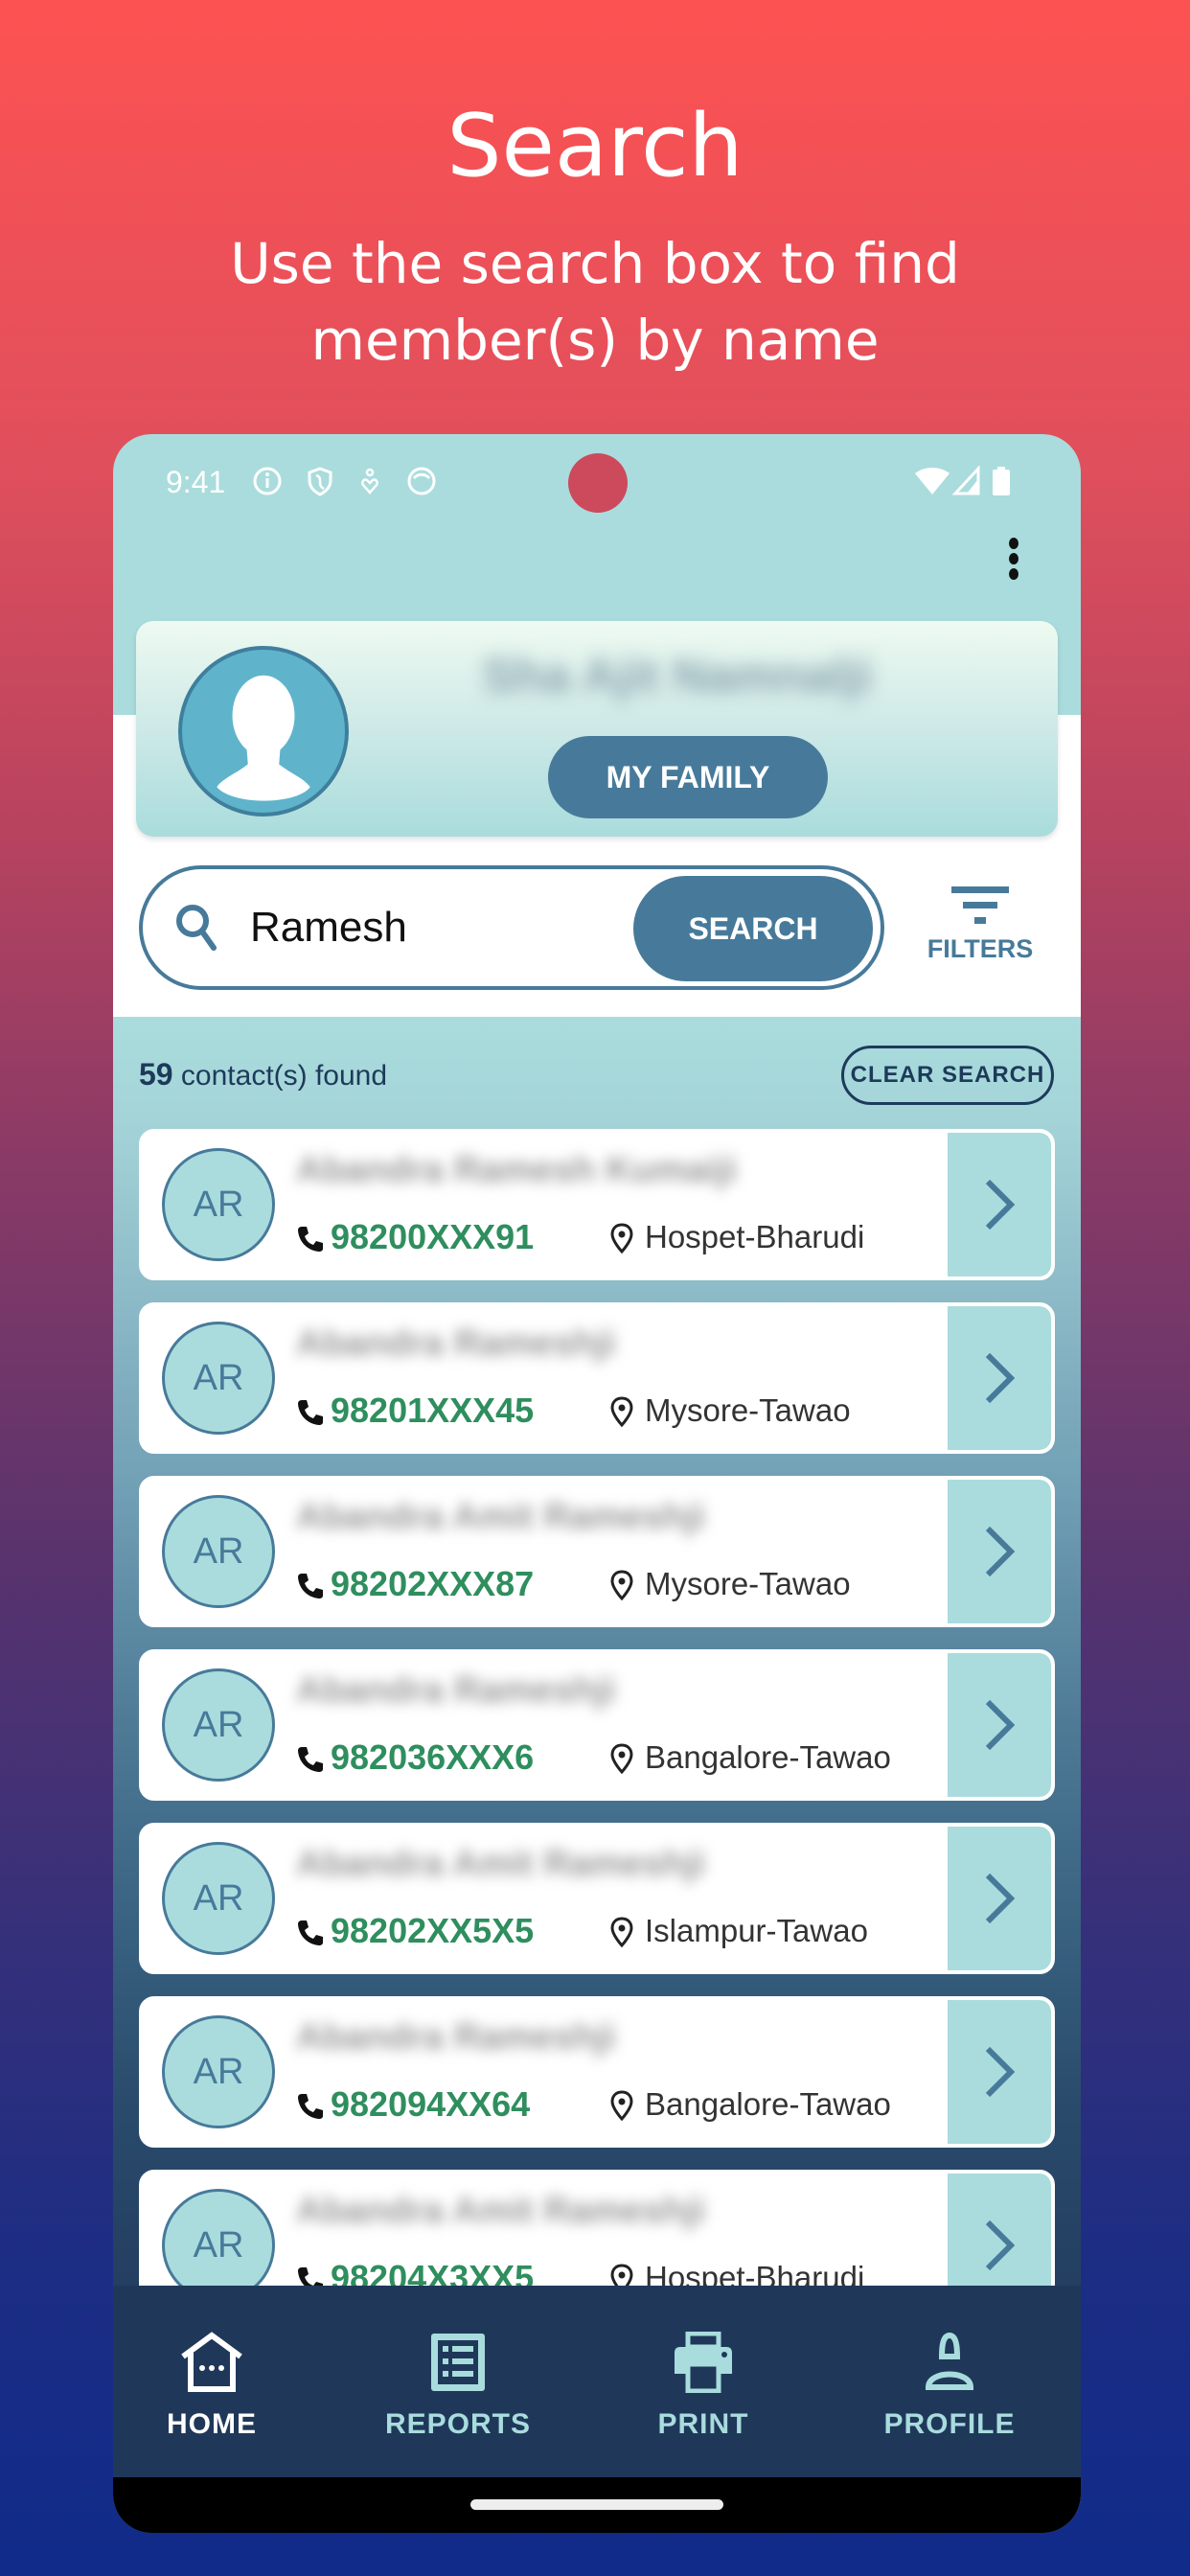 This screenshot has height=2576, width=1190. What do you see at coordinates (595, 146) in the screenshot?
I see `promo-title: Search` at bounding box center [595, 146].